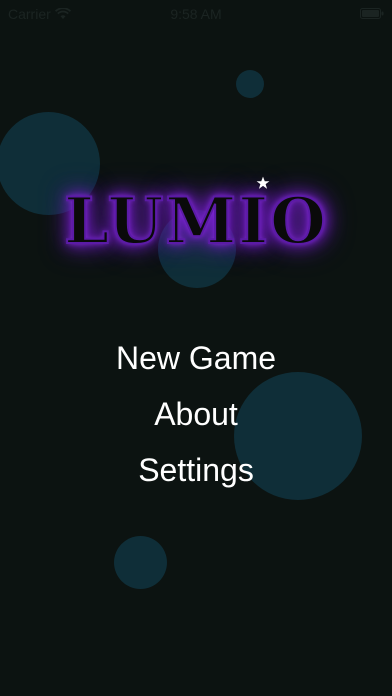  What do you see at coordinates (372, 13) in the screenshot?
I see `battery-icon` at bounding box center [372, 13].